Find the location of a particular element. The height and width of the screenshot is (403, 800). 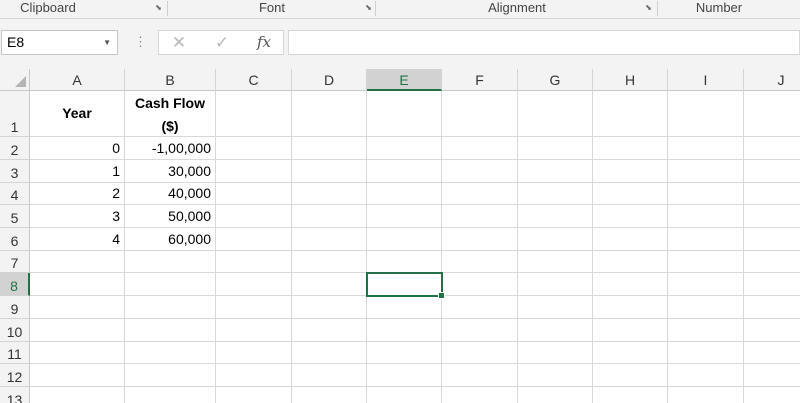

cancel-icon: ✕ is located at coordinates (179, 42).